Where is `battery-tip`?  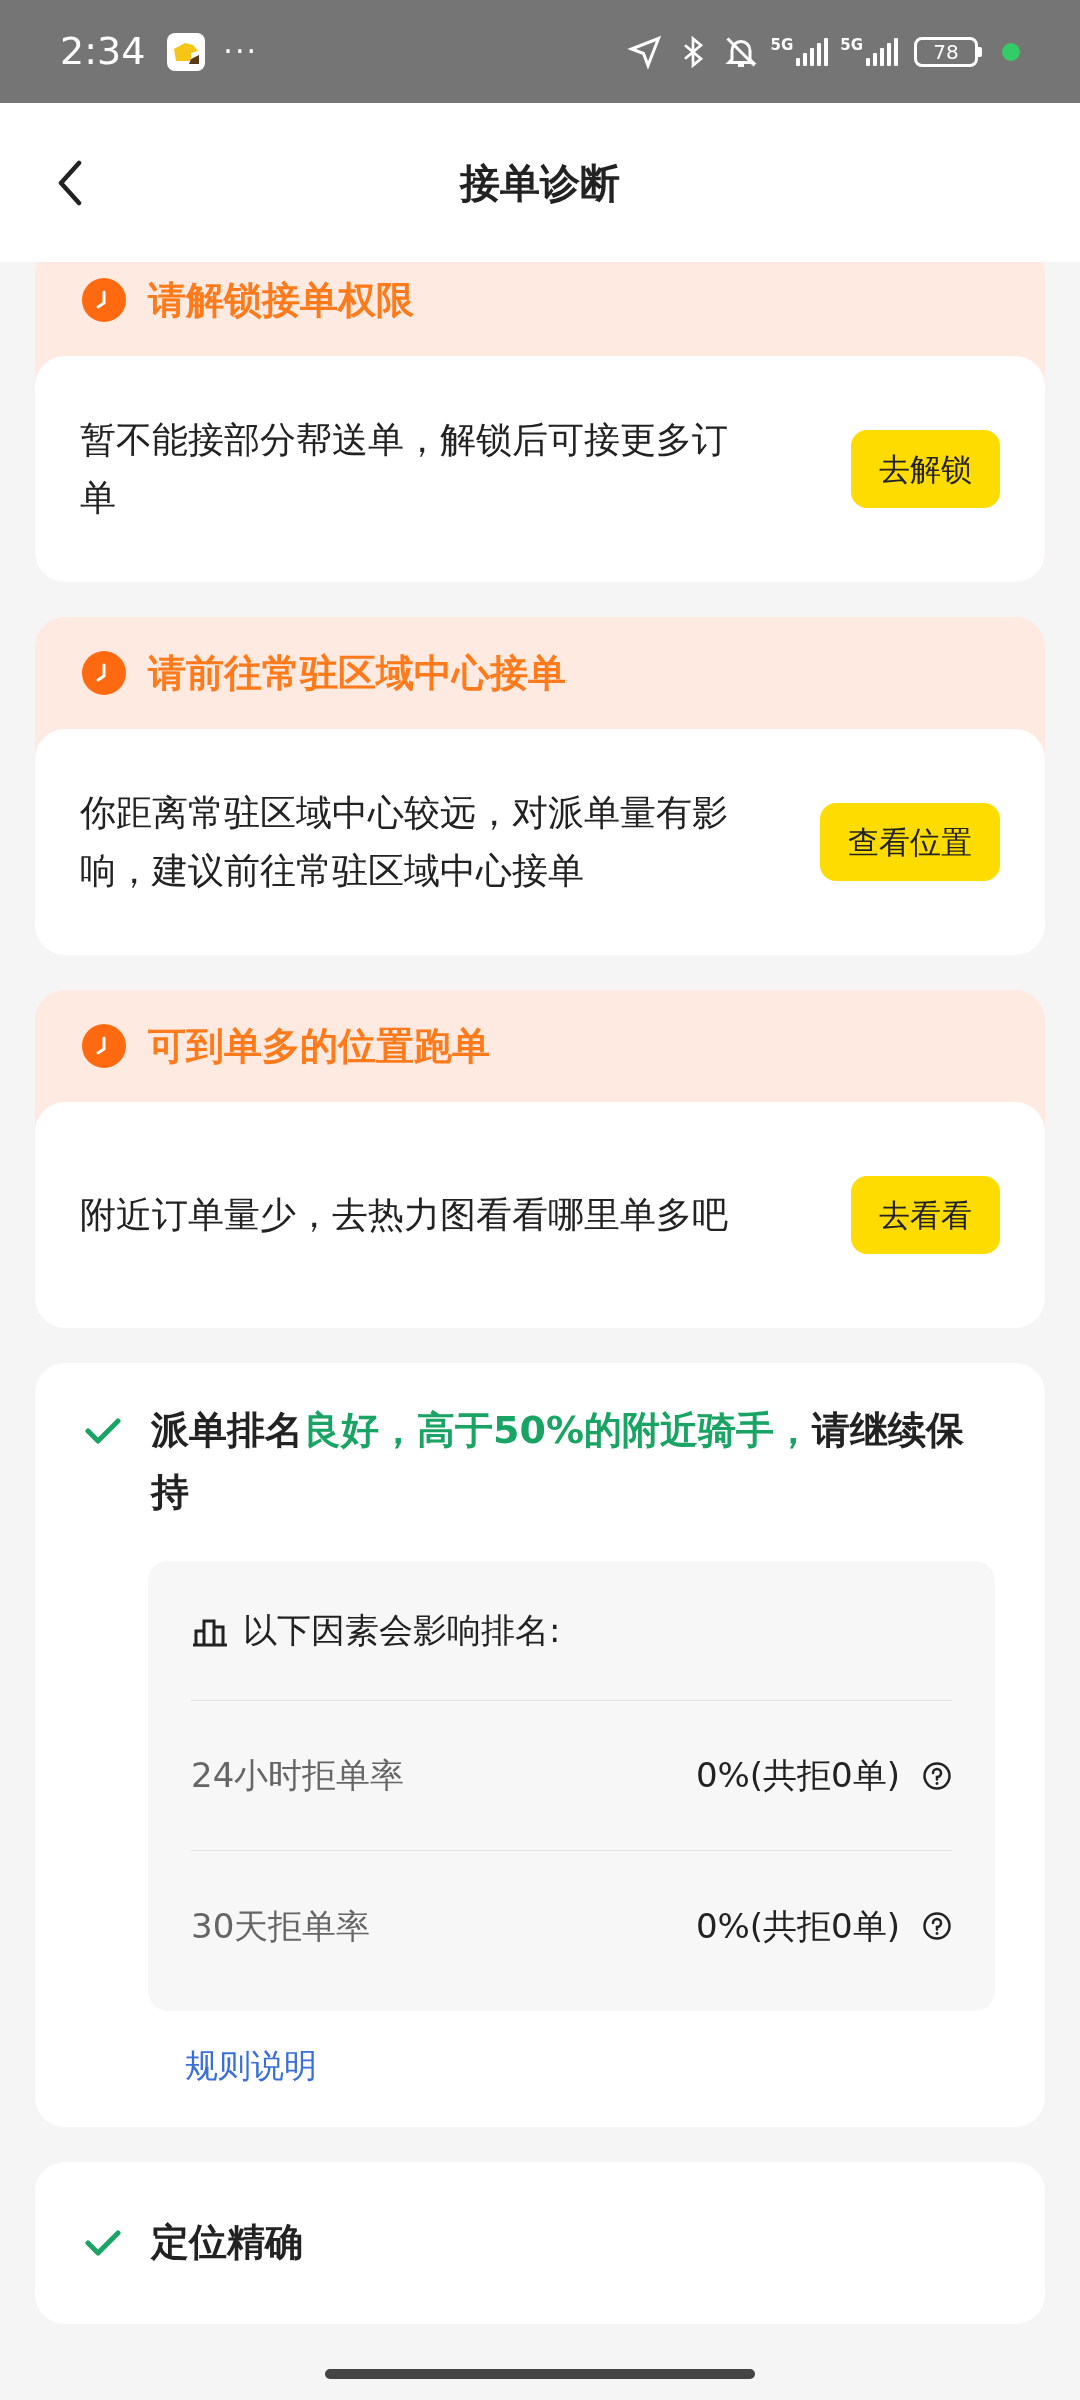 battery-tip is located at coordinates (980, 51).